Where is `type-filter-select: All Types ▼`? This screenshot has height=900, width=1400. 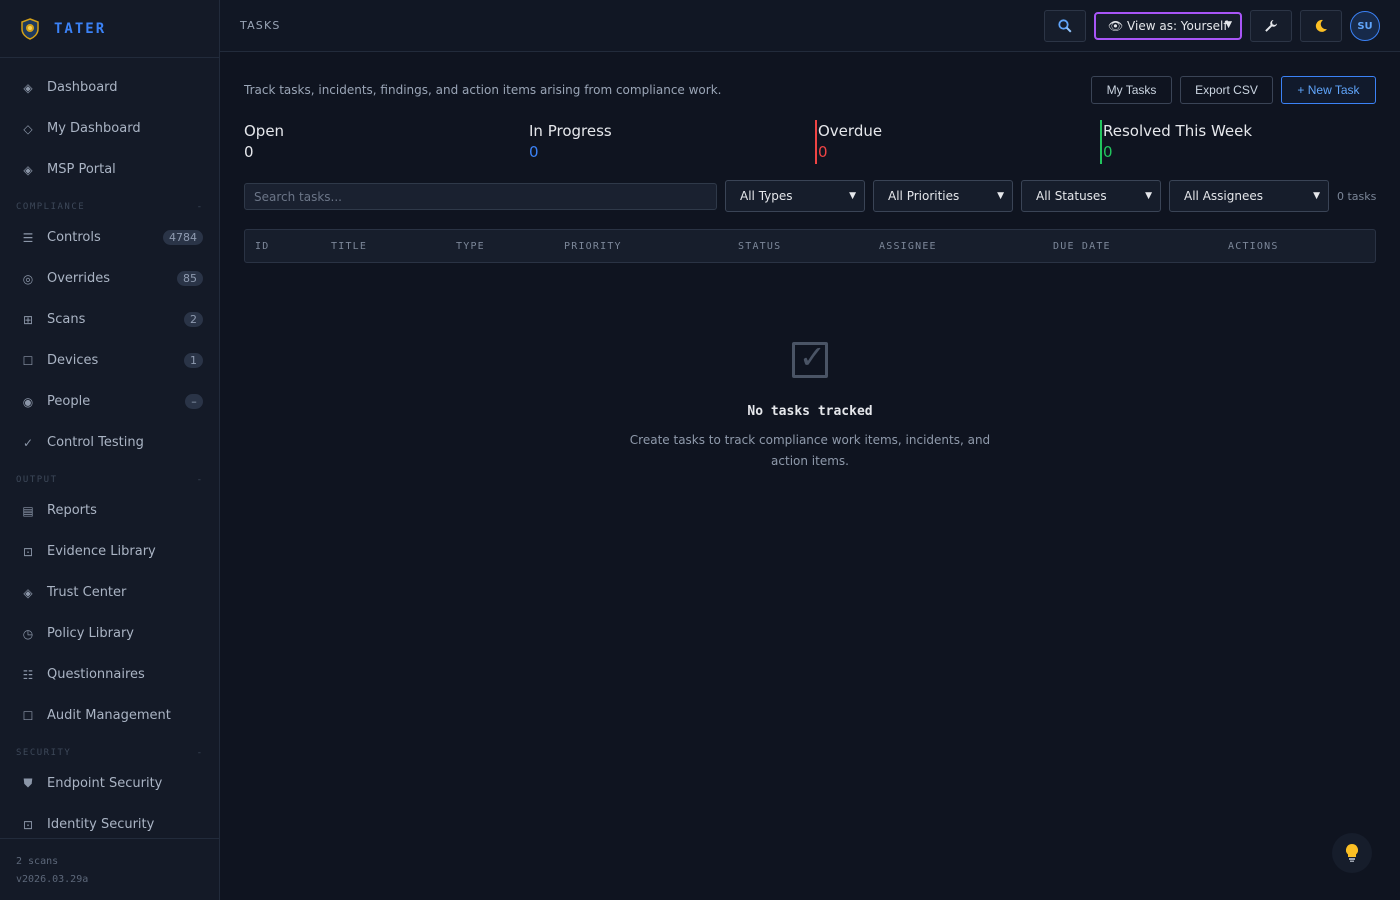
type-filter-select: All Types ▼ is located at coordinates (795, 196).